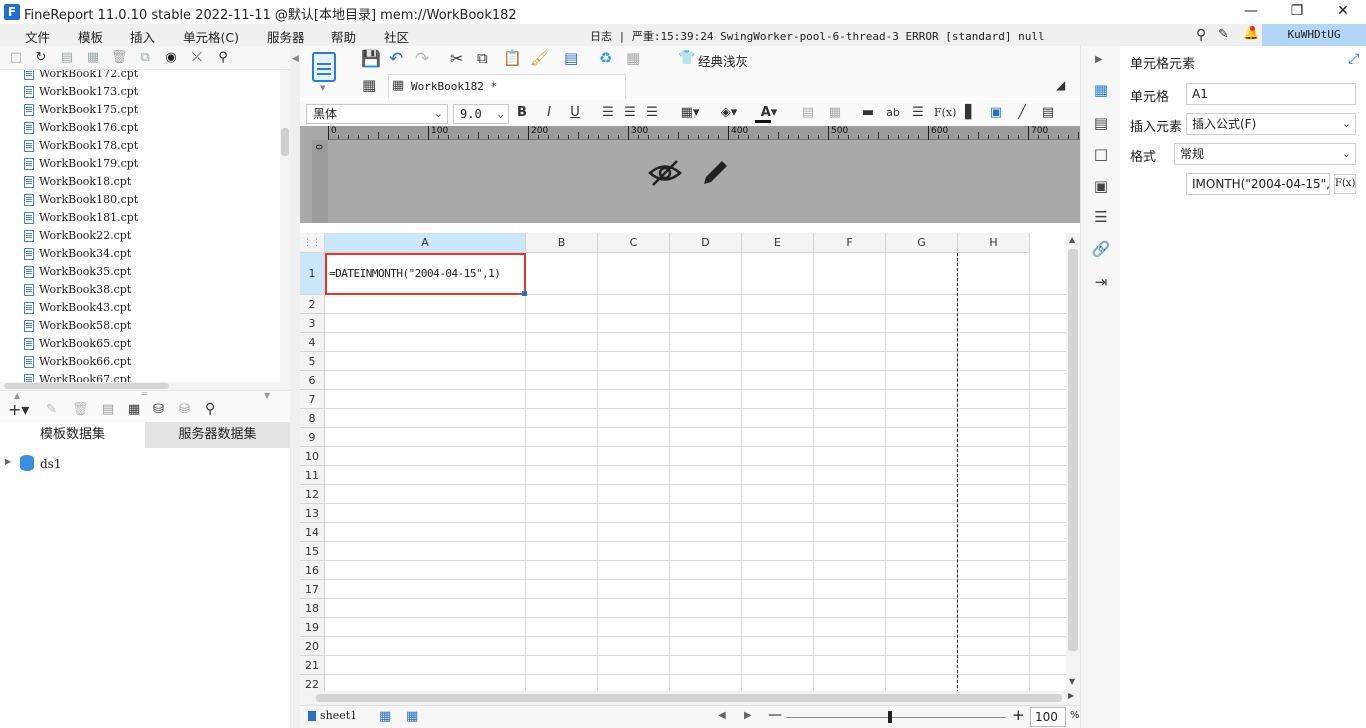  Describe the element at coordinates (996, 113) in the screenshot. I see `insert-image-icon: ▣` at that location.